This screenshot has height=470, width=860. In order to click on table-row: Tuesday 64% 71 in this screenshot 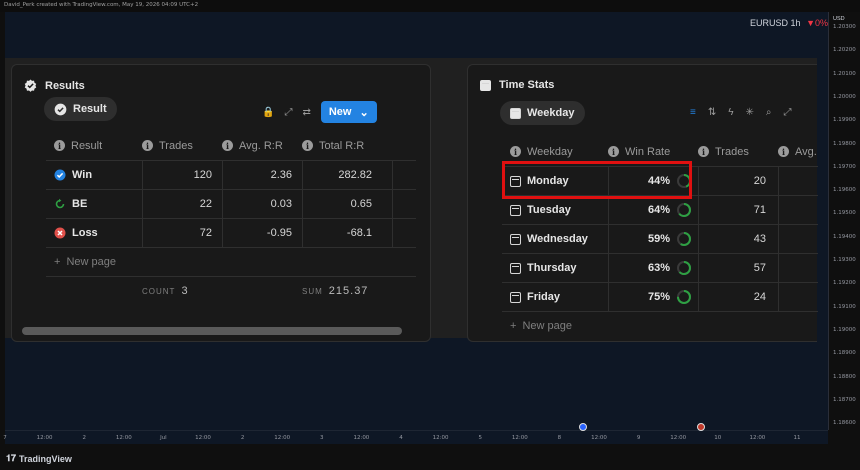, I will do `click(660, 209)`.